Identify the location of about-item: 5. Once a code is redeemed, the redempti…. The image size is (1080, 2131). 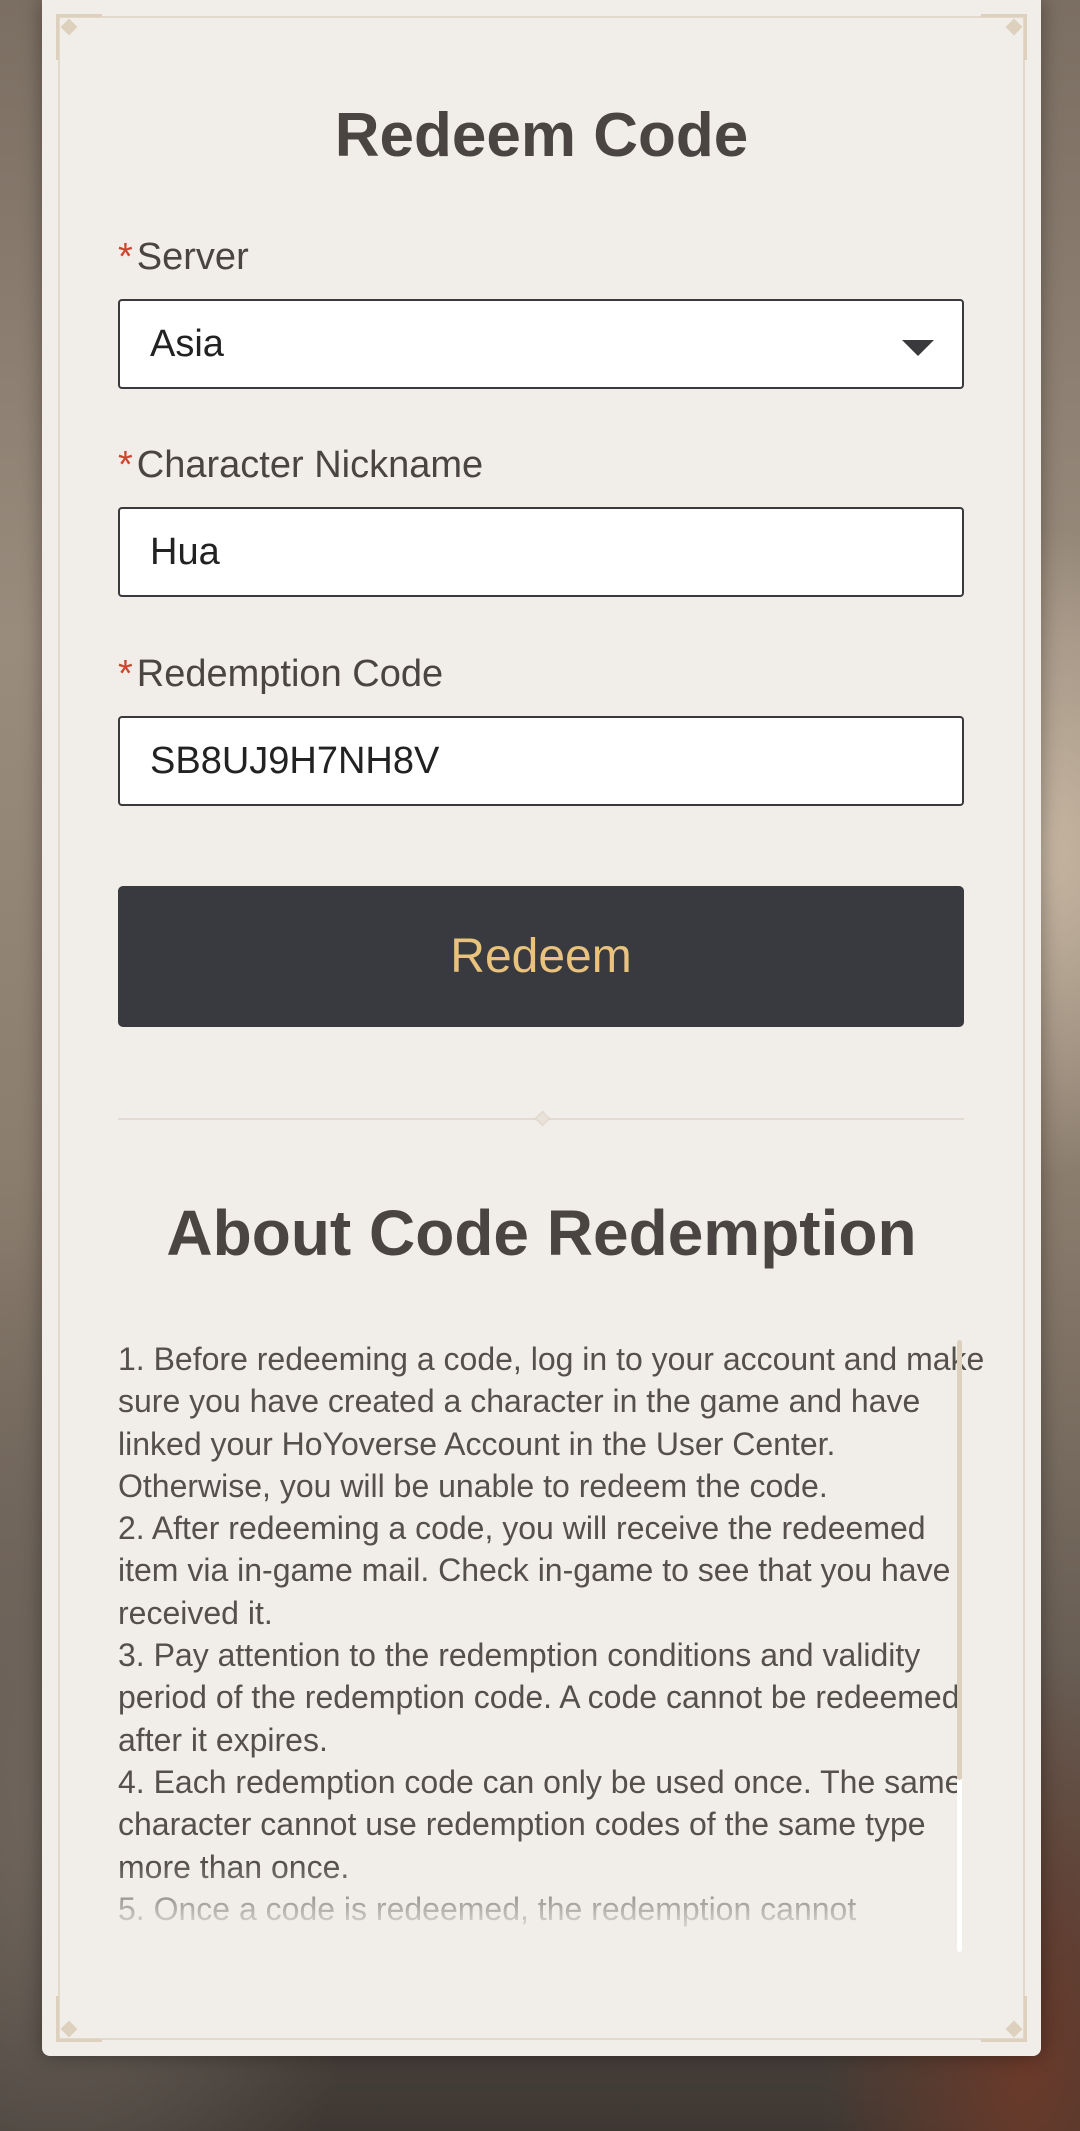
(487, 1908).